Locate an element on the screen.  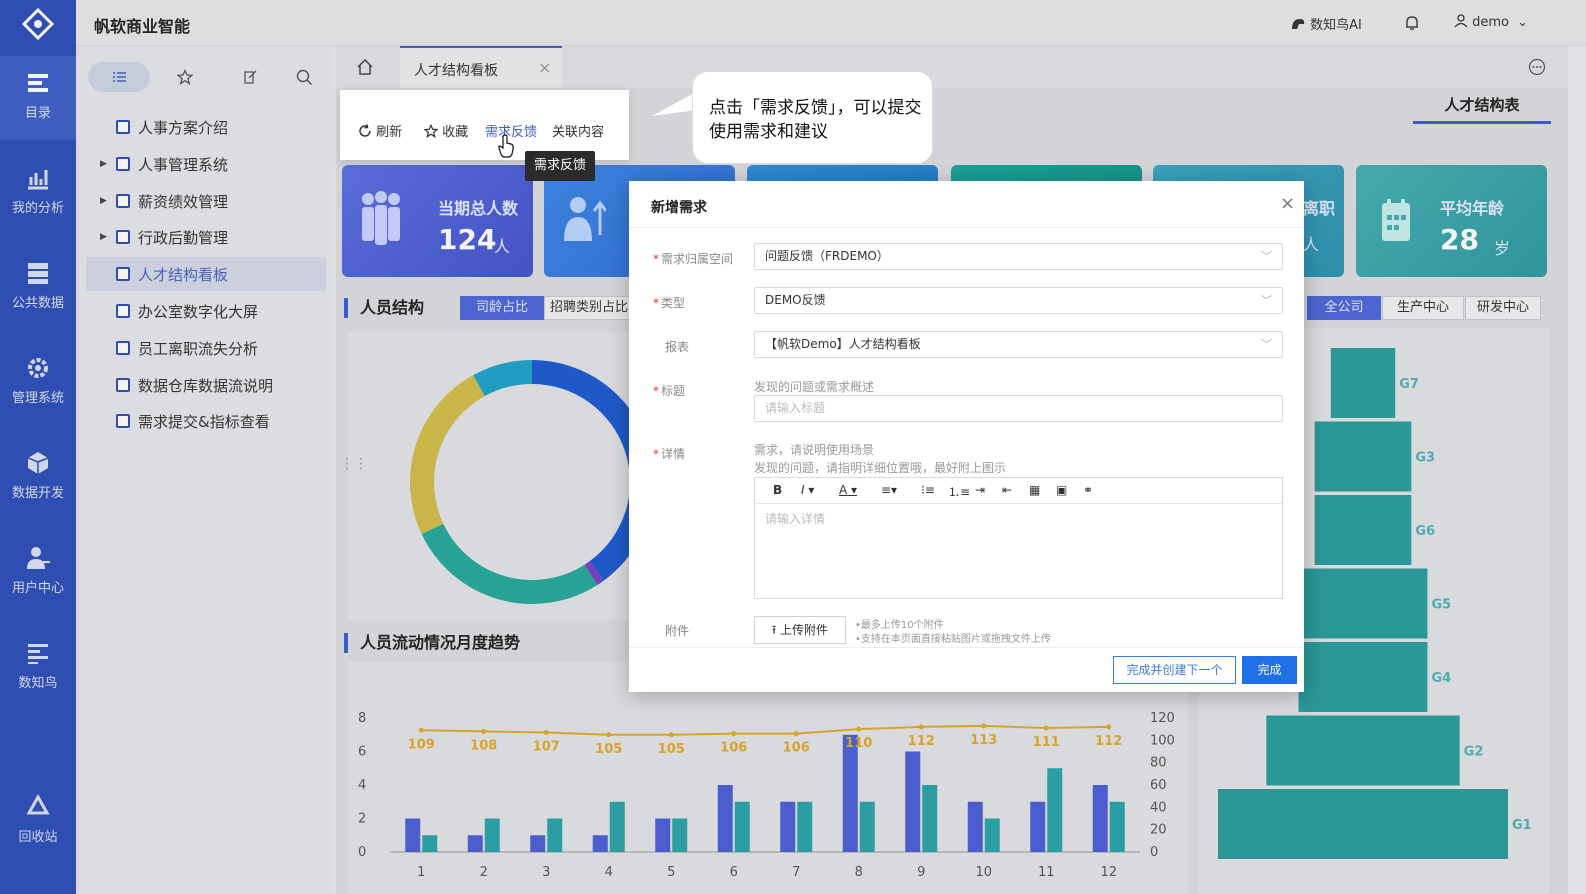
donut-slice is located at coordinates (509, 563).